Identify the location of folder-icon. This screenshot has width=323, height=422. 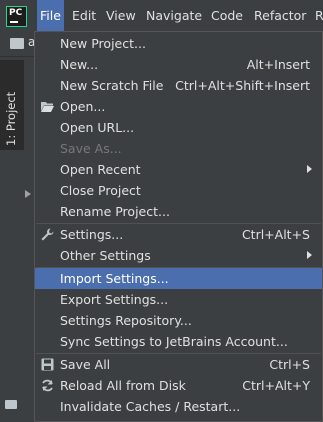
(17, 43).